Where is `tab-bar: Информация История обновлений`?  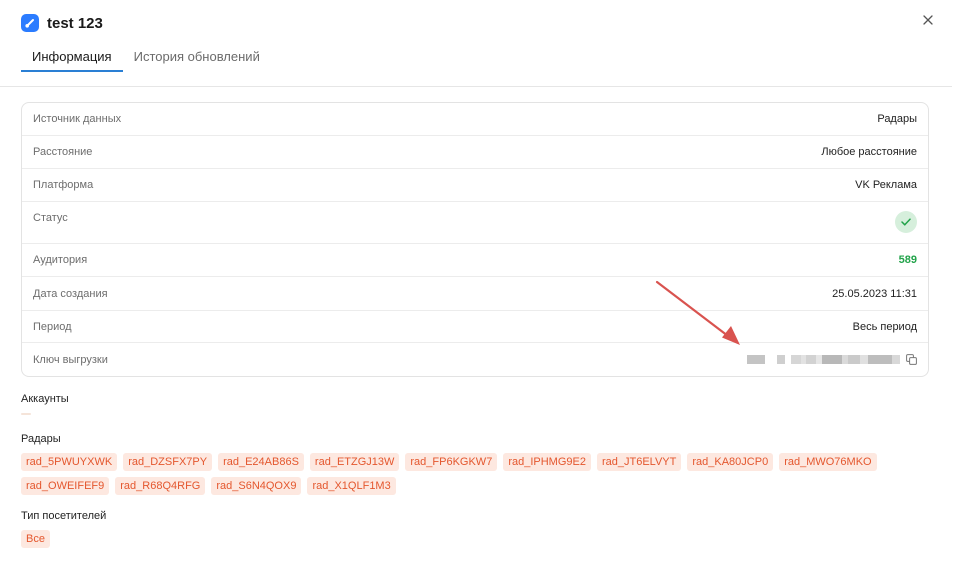
tab-bar: Информация История обновлений is located at coordinates (146, 57).